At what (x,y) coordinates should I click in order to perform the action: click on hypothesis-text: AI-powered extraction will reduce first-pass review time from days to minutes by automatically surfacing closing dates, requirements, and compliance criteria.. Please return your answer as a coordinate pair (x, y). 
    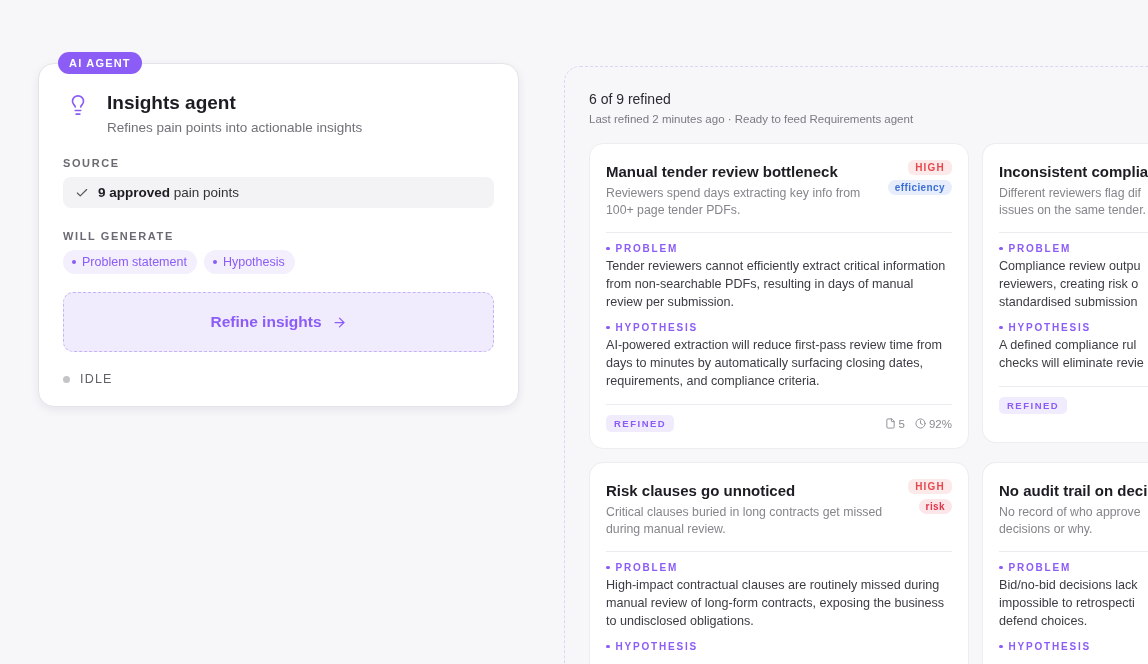
    Looking at the image, I should click on (774, 363).